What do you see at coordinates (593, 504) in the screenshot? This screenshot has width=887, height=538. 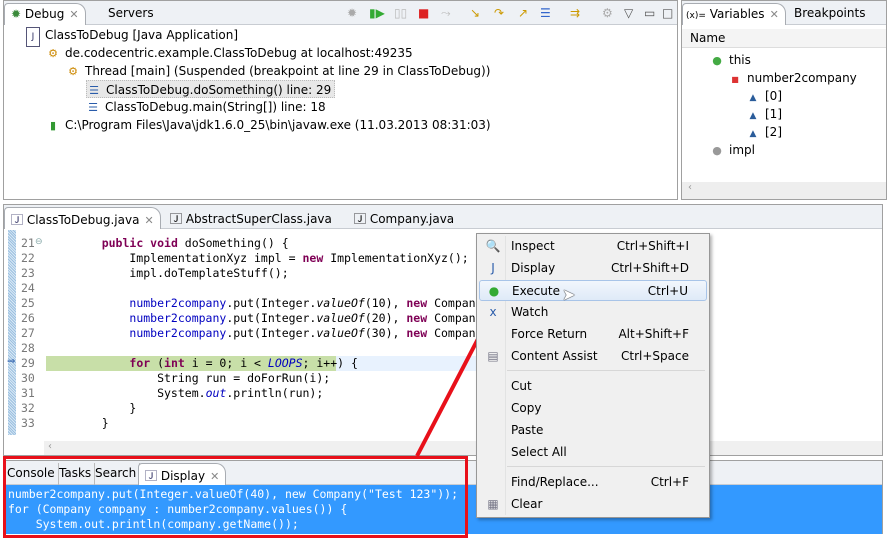 I see `menu-item-clear: ▦ Clear` at bounding box center [593, 504].